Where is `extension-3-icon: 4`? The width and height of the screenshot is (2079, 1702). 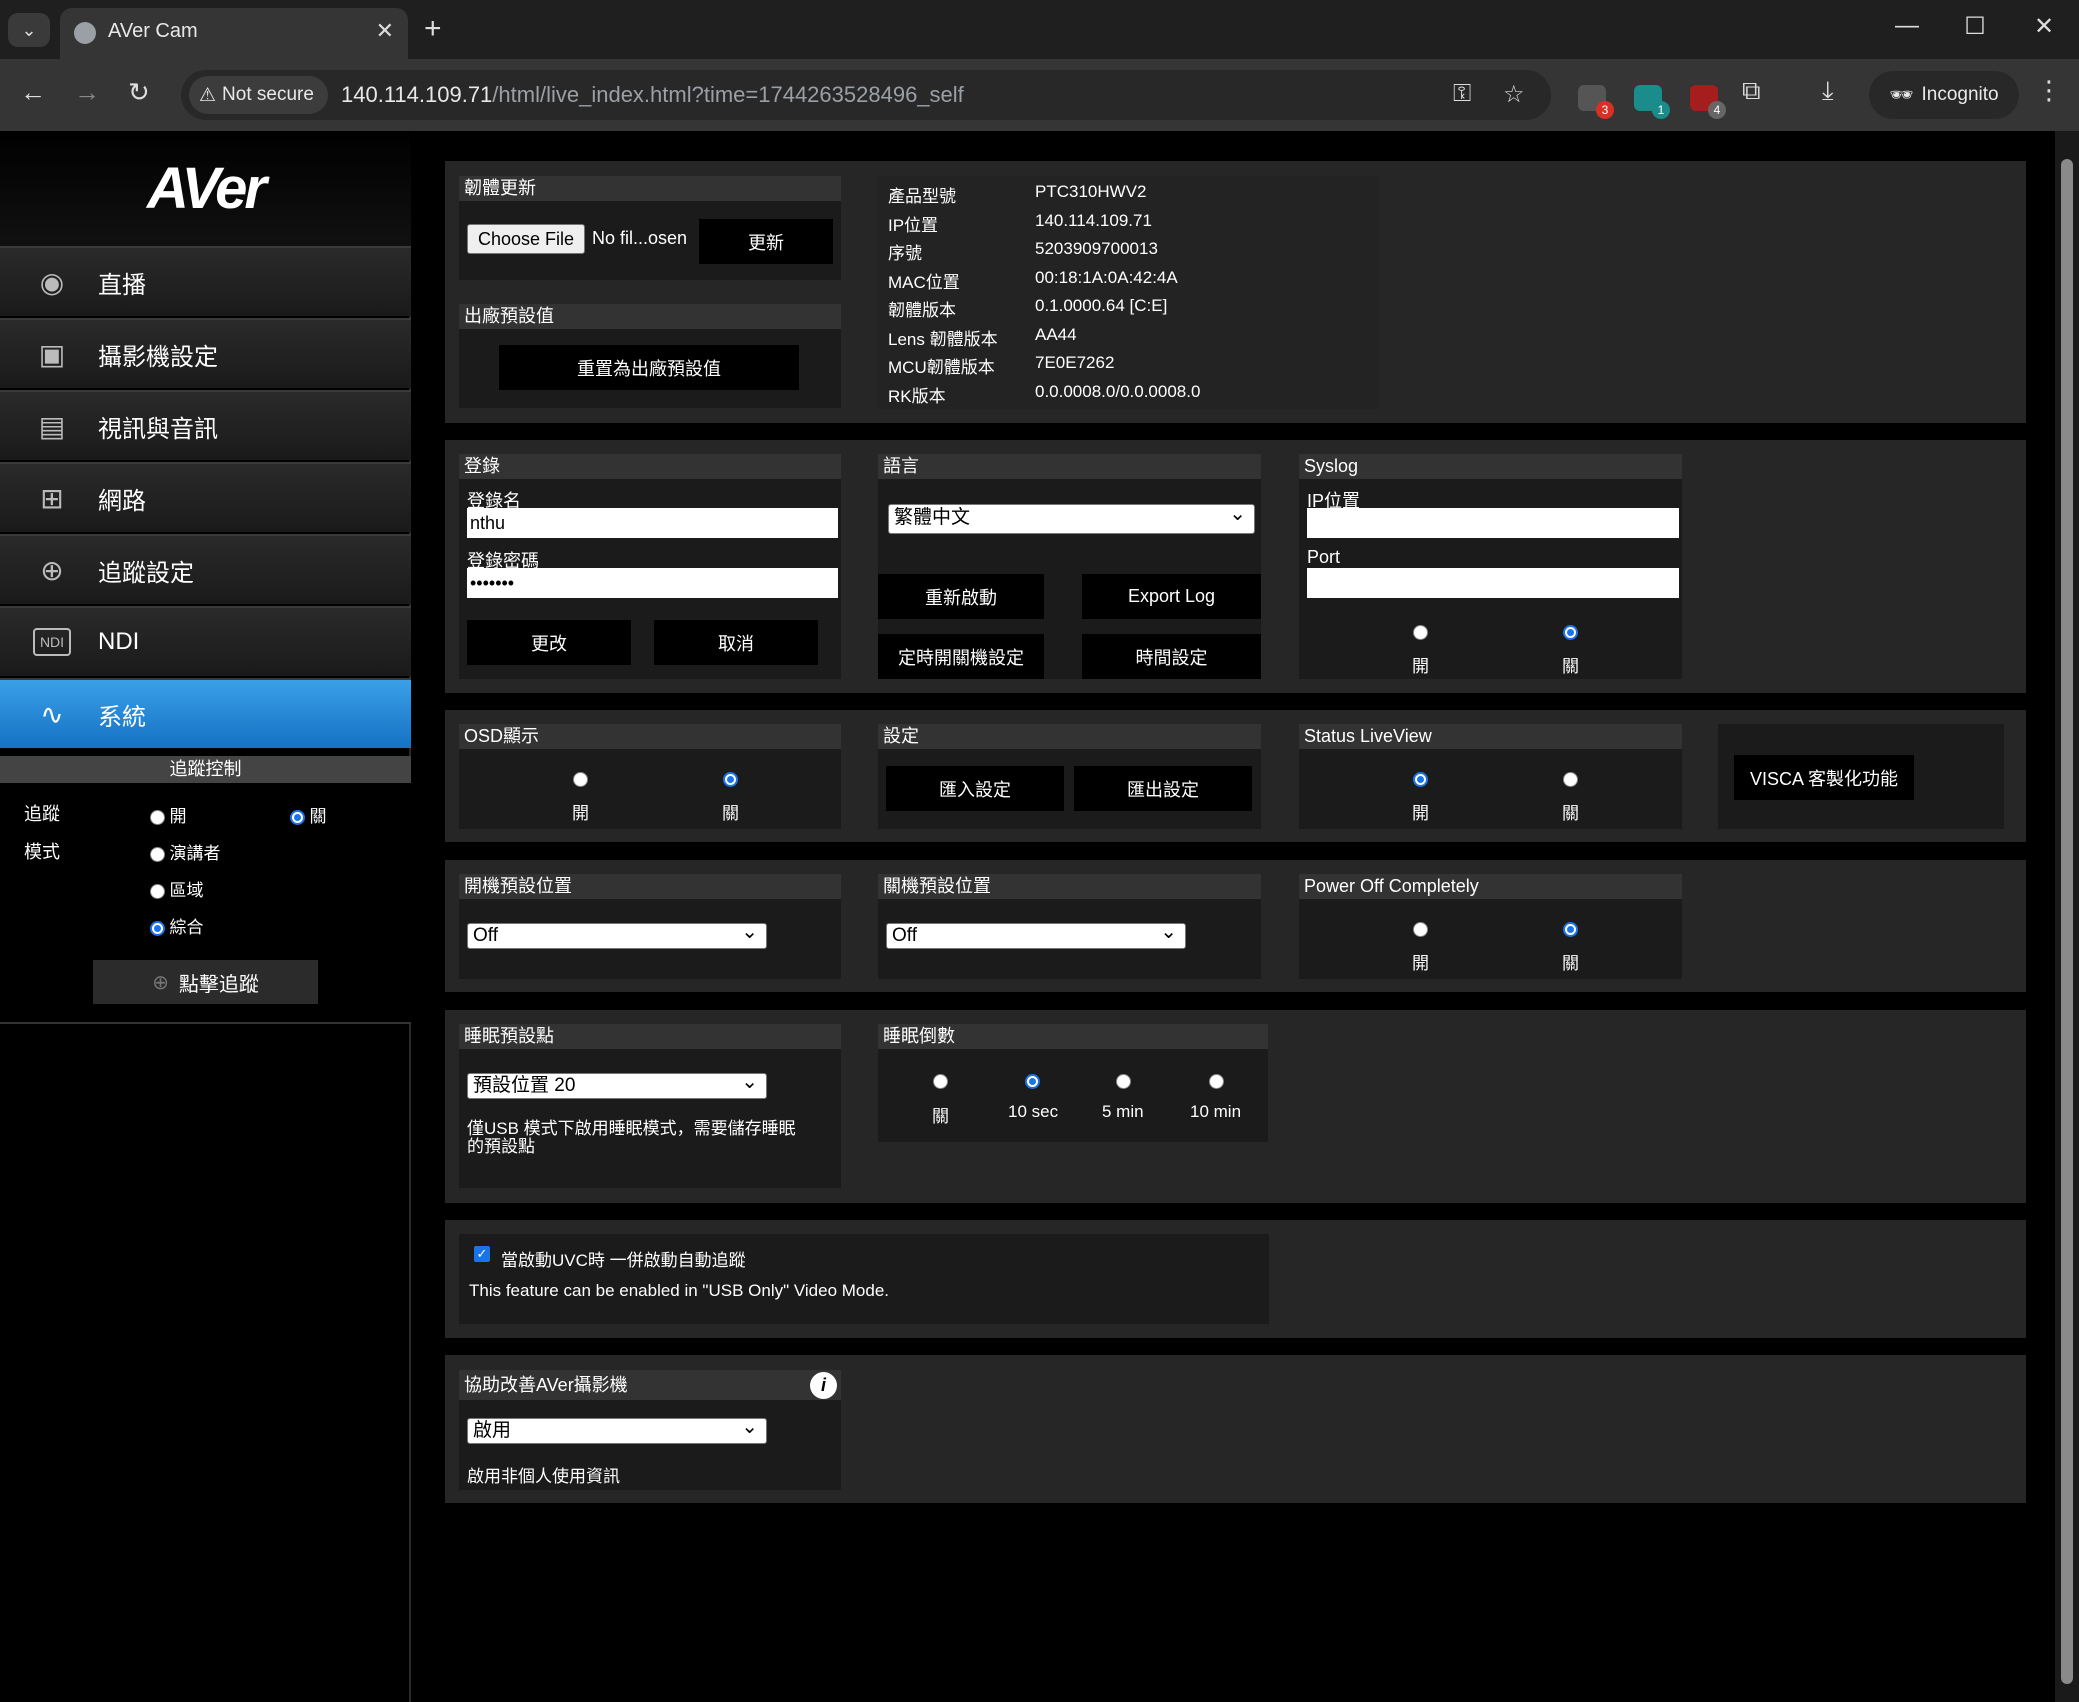
extension-3-icon: 4 is located at coordinates (1708, 102).